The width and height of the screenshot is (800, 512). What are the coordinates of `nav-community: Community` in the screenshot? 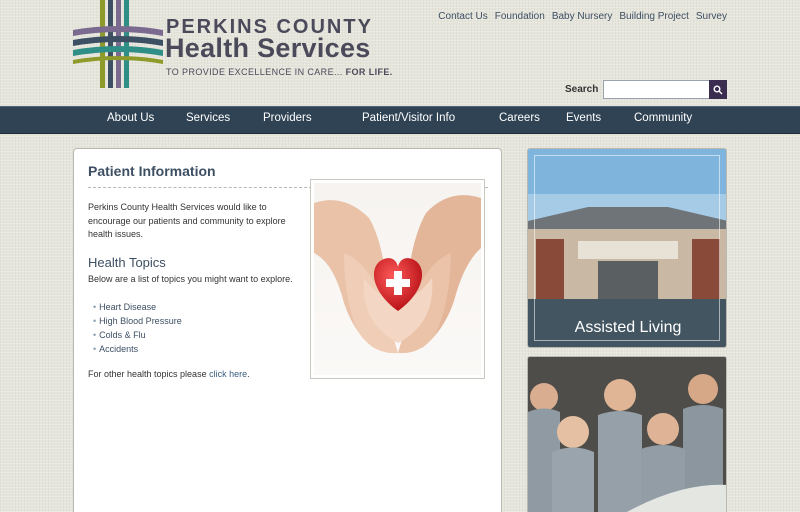 It's located at (663, 118).